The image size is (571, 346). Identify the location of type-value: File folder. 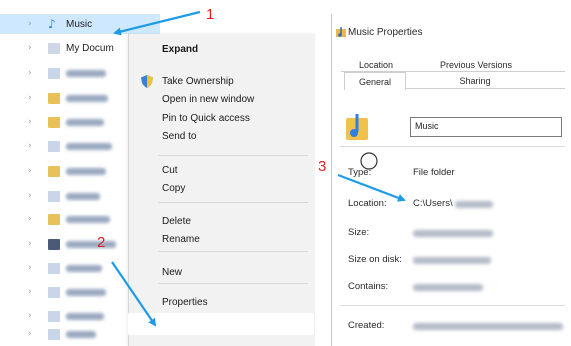
(434, 172).